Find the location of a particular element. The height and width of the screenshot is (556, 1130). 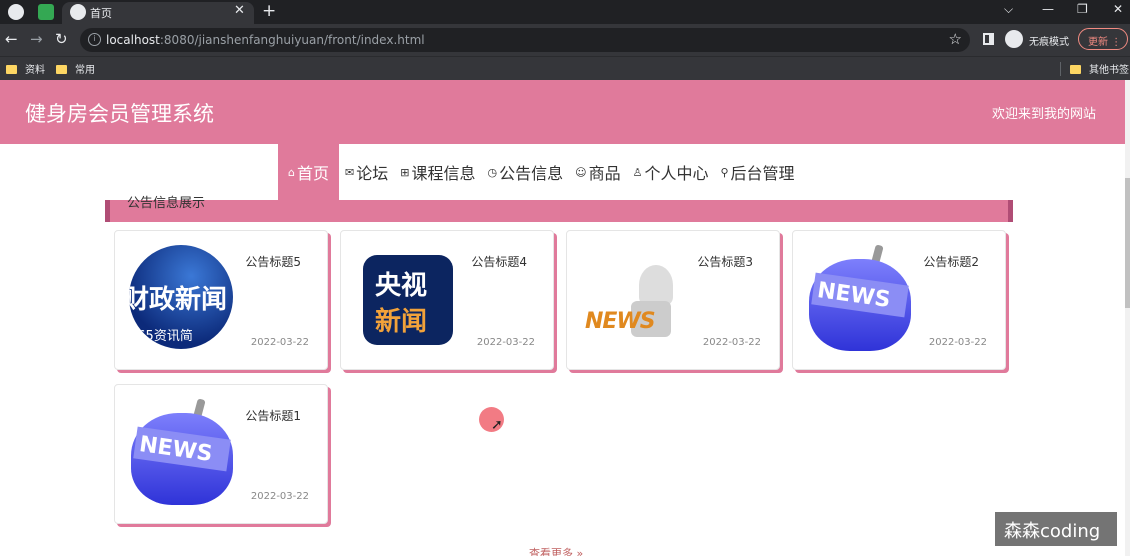

grid-icon: ⊞ is located at coordinates (405, 172).